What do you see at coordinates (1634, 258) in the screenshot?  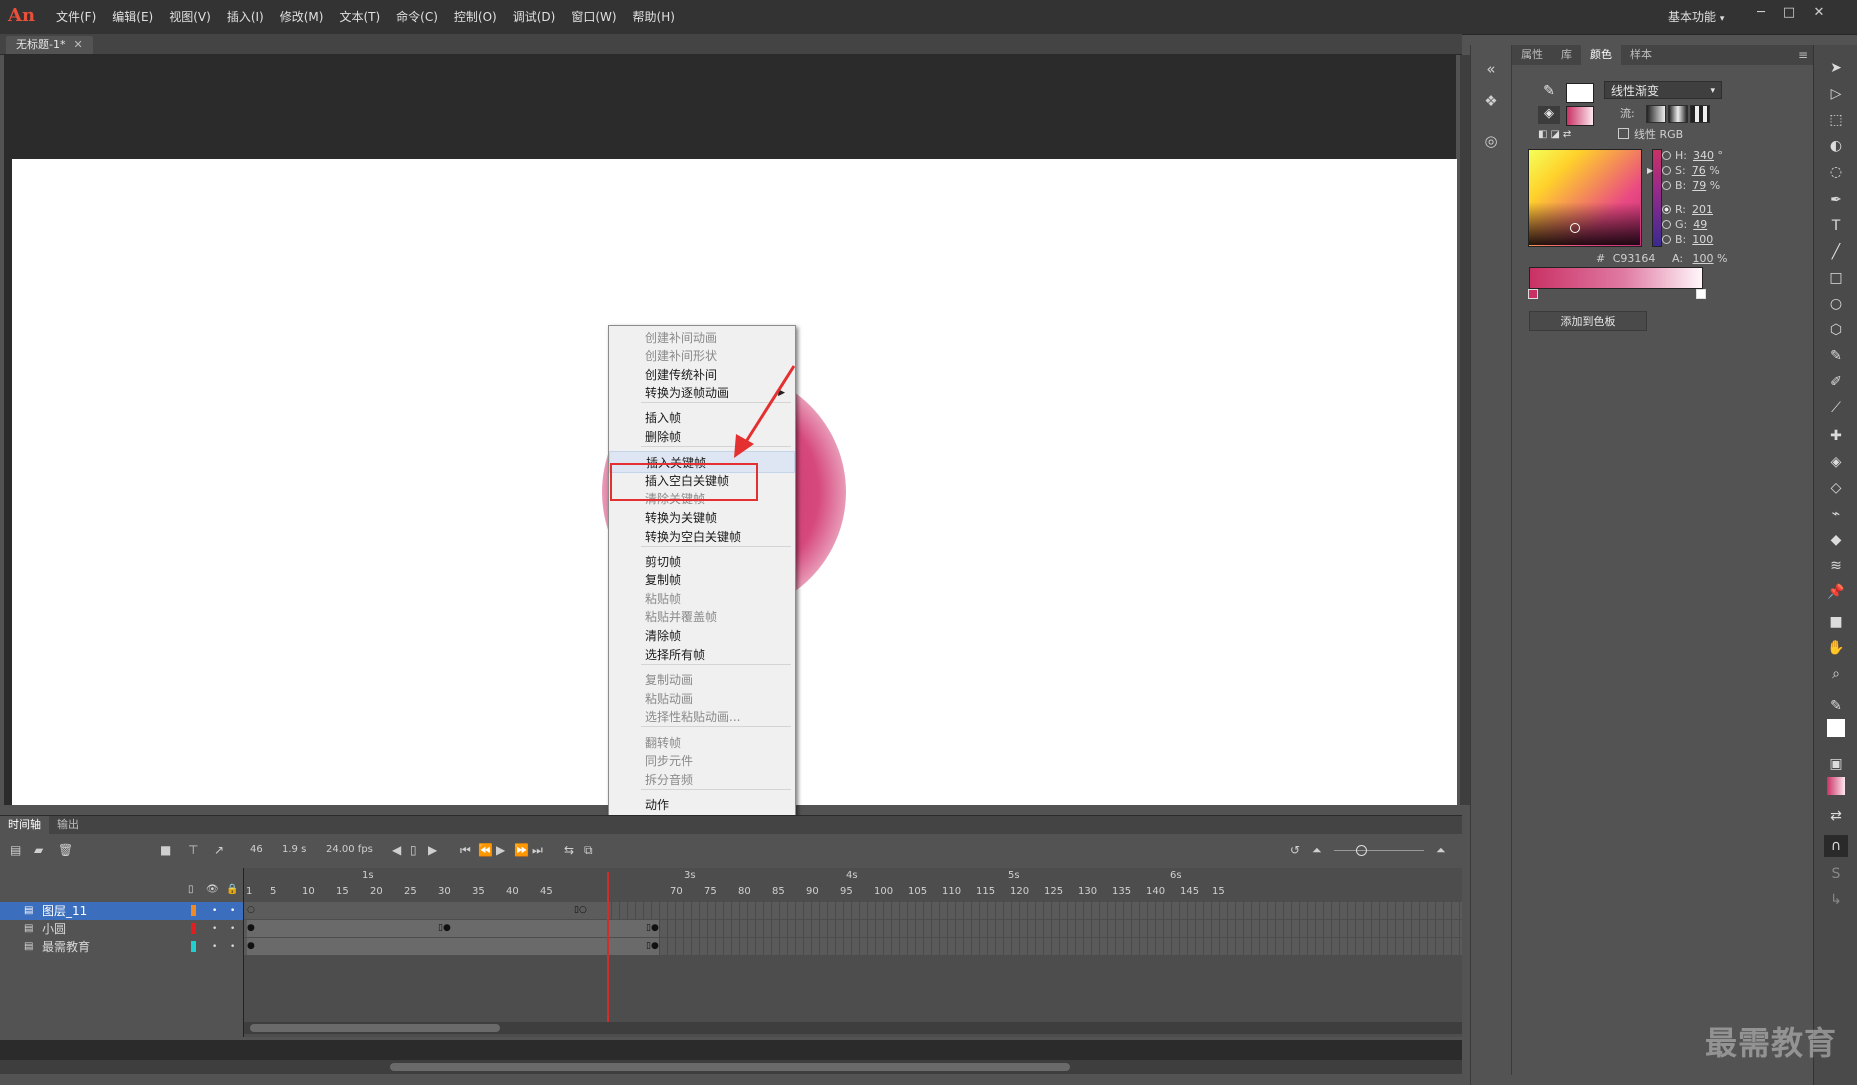 I see `hex-value: C93164` at bounding box center [1634, 258].